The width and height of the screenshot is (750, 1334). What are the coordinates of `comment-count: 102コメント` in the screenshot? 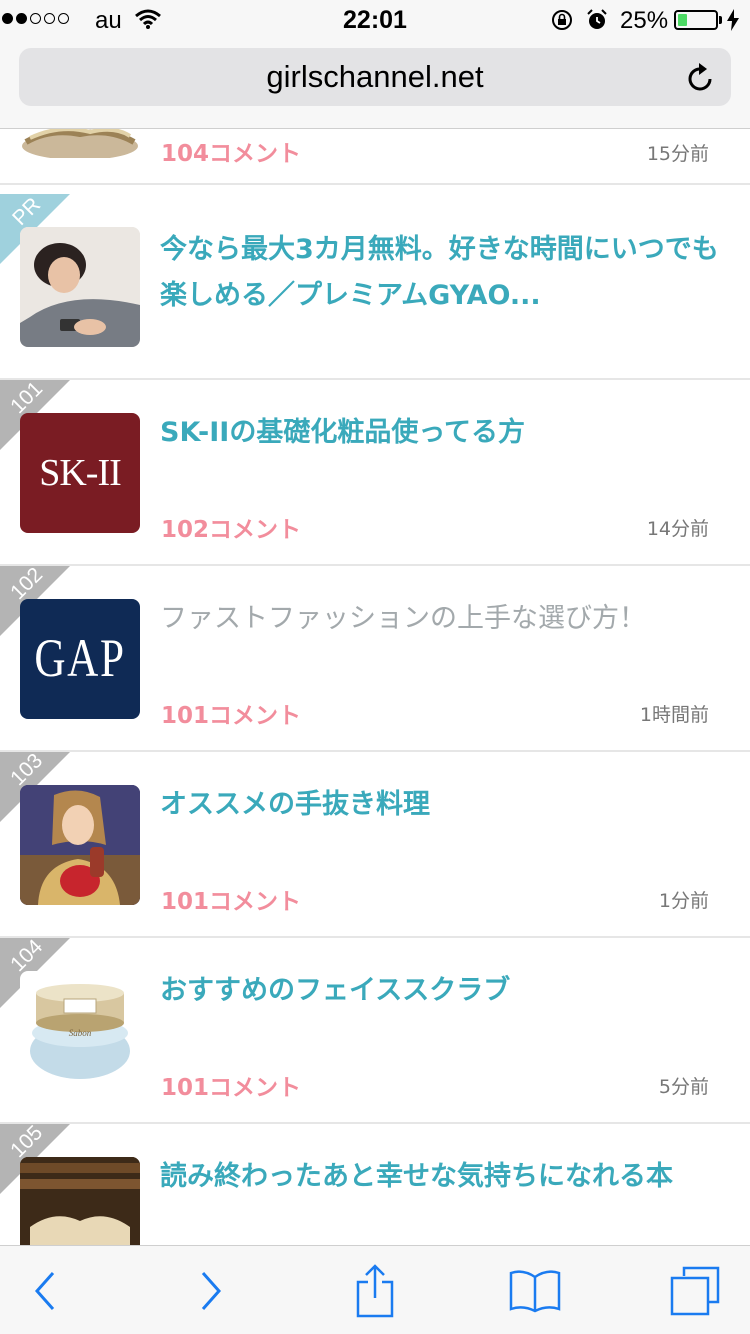 It's located at (231, 530).